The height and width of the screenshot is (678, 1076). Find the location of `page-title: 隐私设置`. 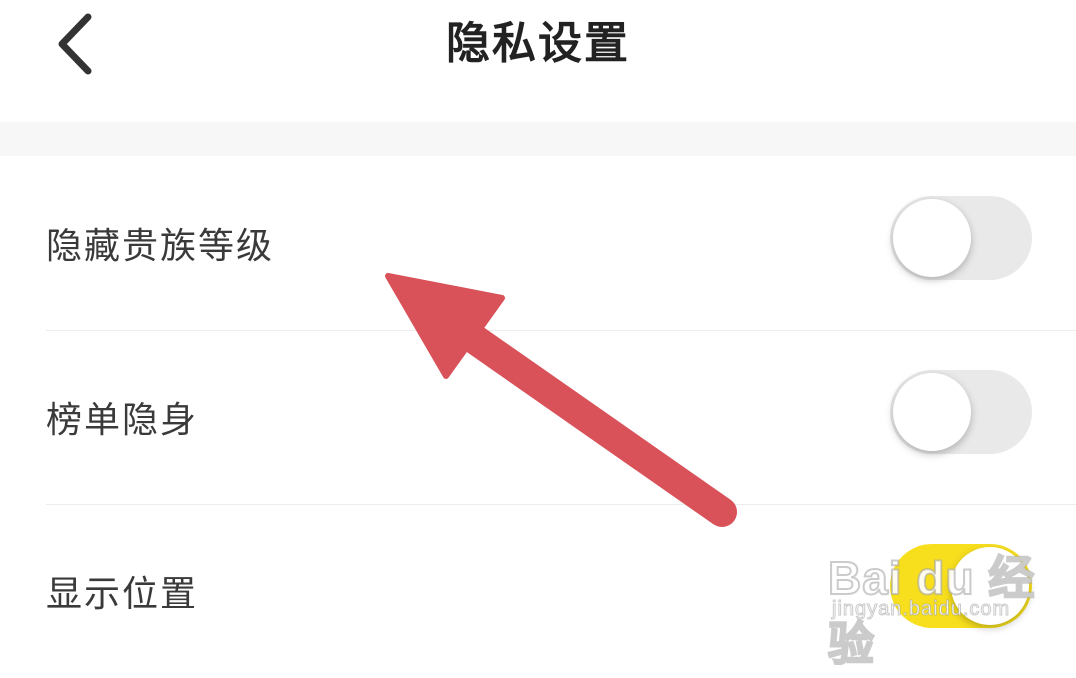

page-title: 隐私设置 is located at coordinates (538, 43).